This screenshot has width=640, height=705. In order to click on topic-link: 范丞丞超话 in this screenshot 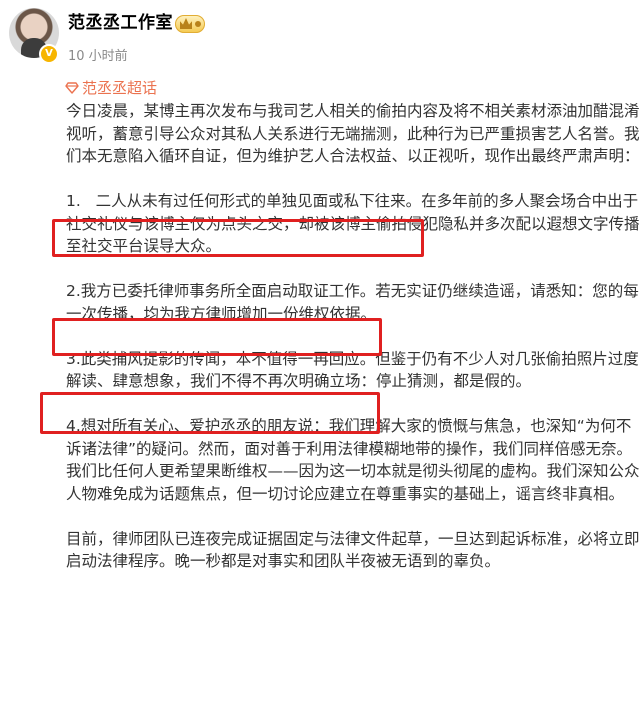, I will do `click(111, 88)`.